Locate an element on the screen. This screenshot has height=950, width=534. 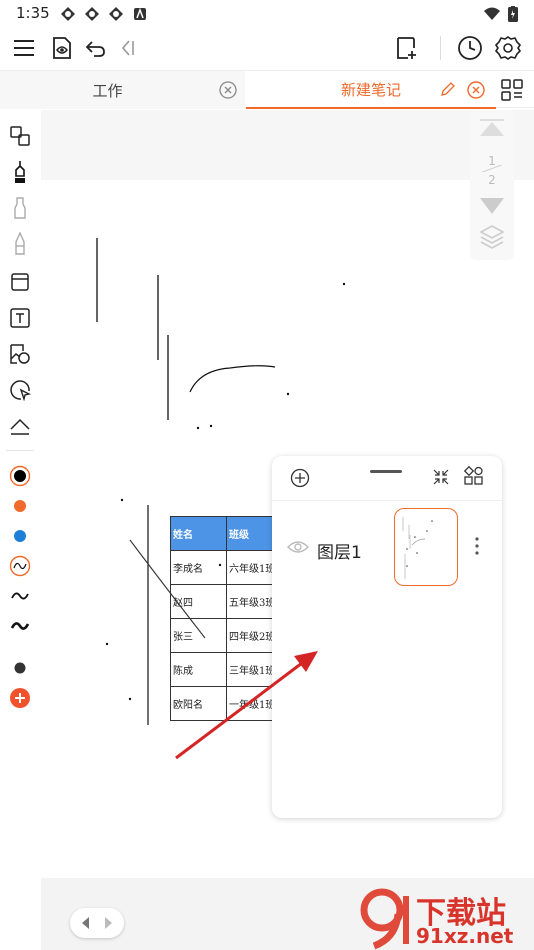
page-switcher is located at coordinates (97, 923).